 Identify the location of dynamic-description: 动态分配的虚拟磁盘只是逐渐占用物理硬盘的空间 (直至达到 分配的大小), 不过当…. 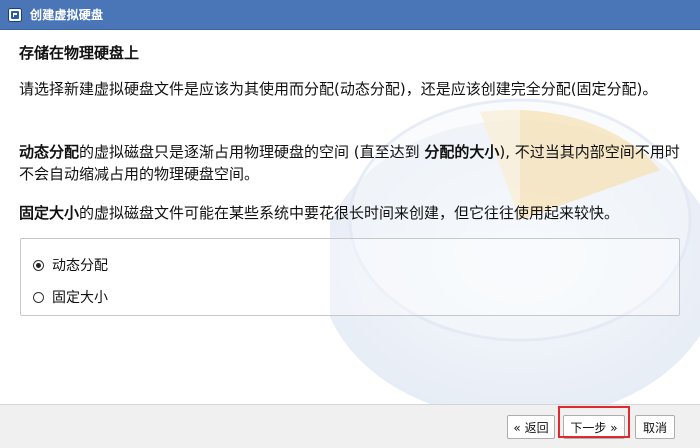
(350, 163).